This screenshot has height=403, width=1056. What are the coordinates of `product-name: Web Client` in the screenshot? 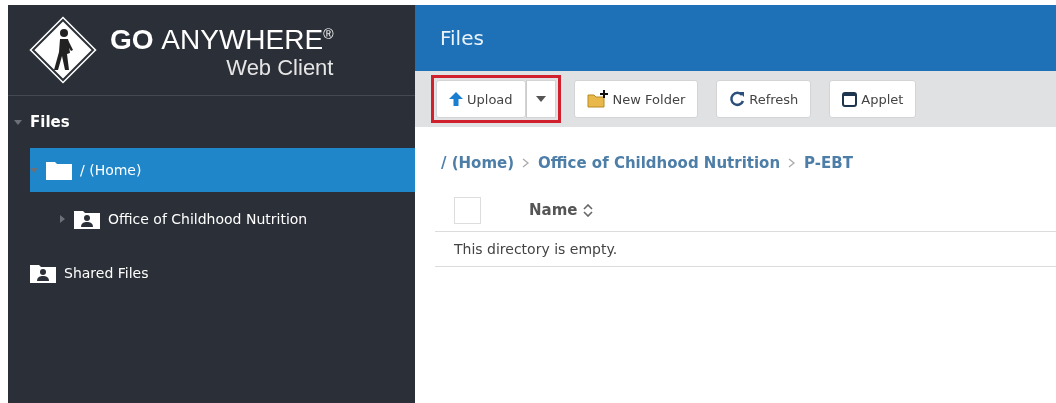 It's located at (280, 68).